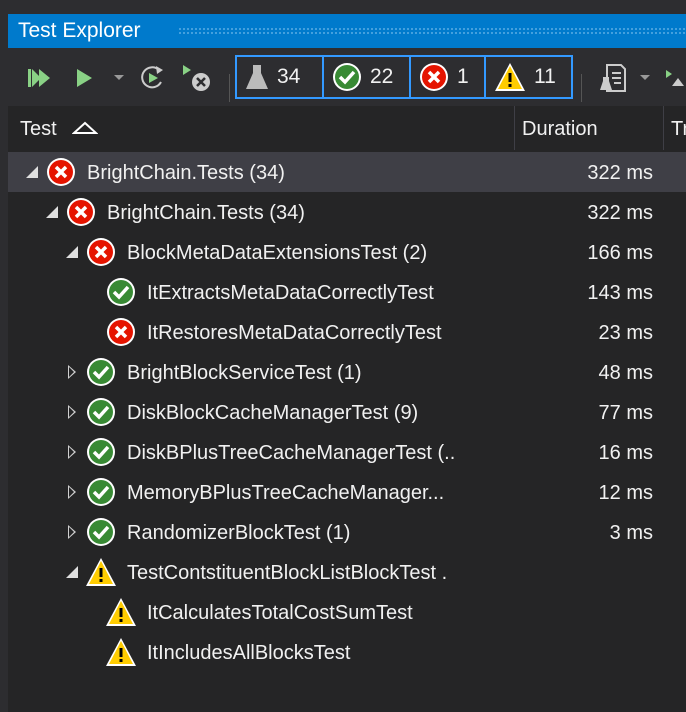 The image size is (686, 712). Describe the element at coordinates (625, 413) in the screenshot. I see `test-duration: 77 ms` at that location.